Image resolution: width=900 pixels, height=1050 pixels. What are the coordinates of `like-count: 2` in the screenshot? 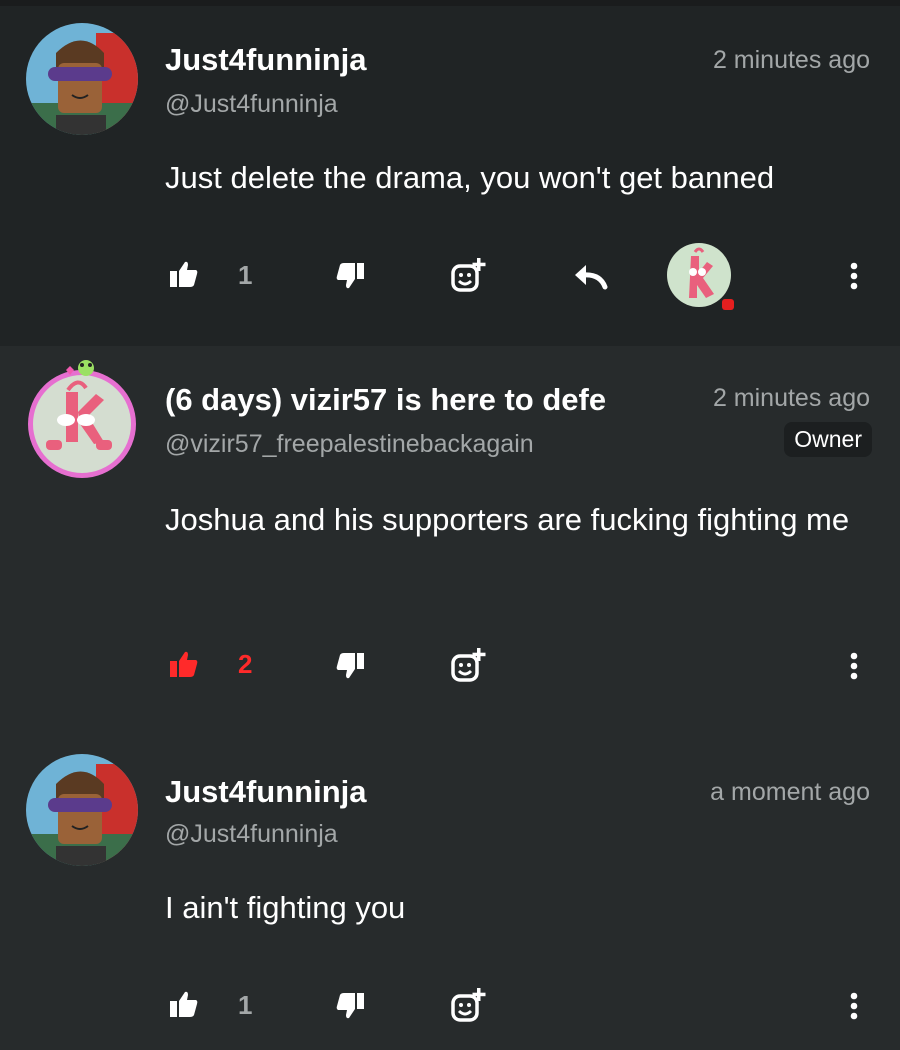 It's located at (245, 664).